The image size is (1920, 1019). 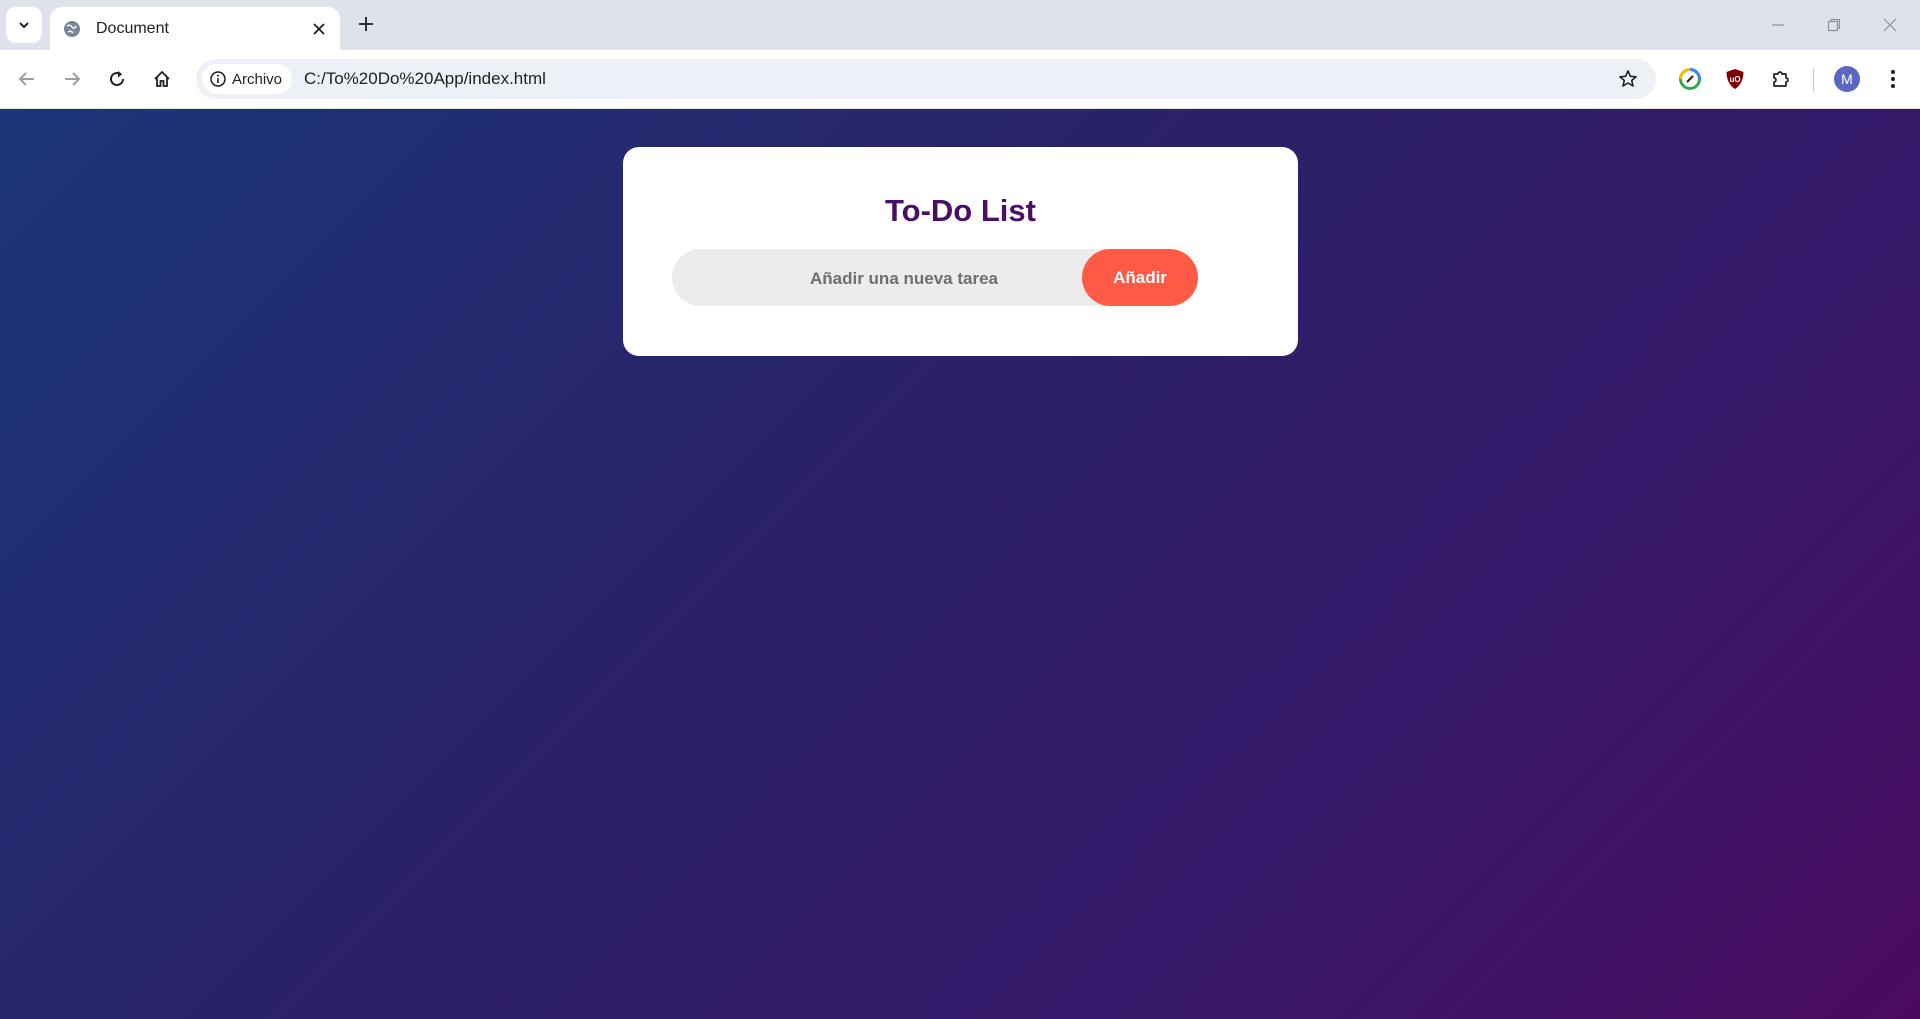 I want to click on browser-toolbar: Archivo C:/To%20Do%20App/index.html uO, so click(x=960, y=79).